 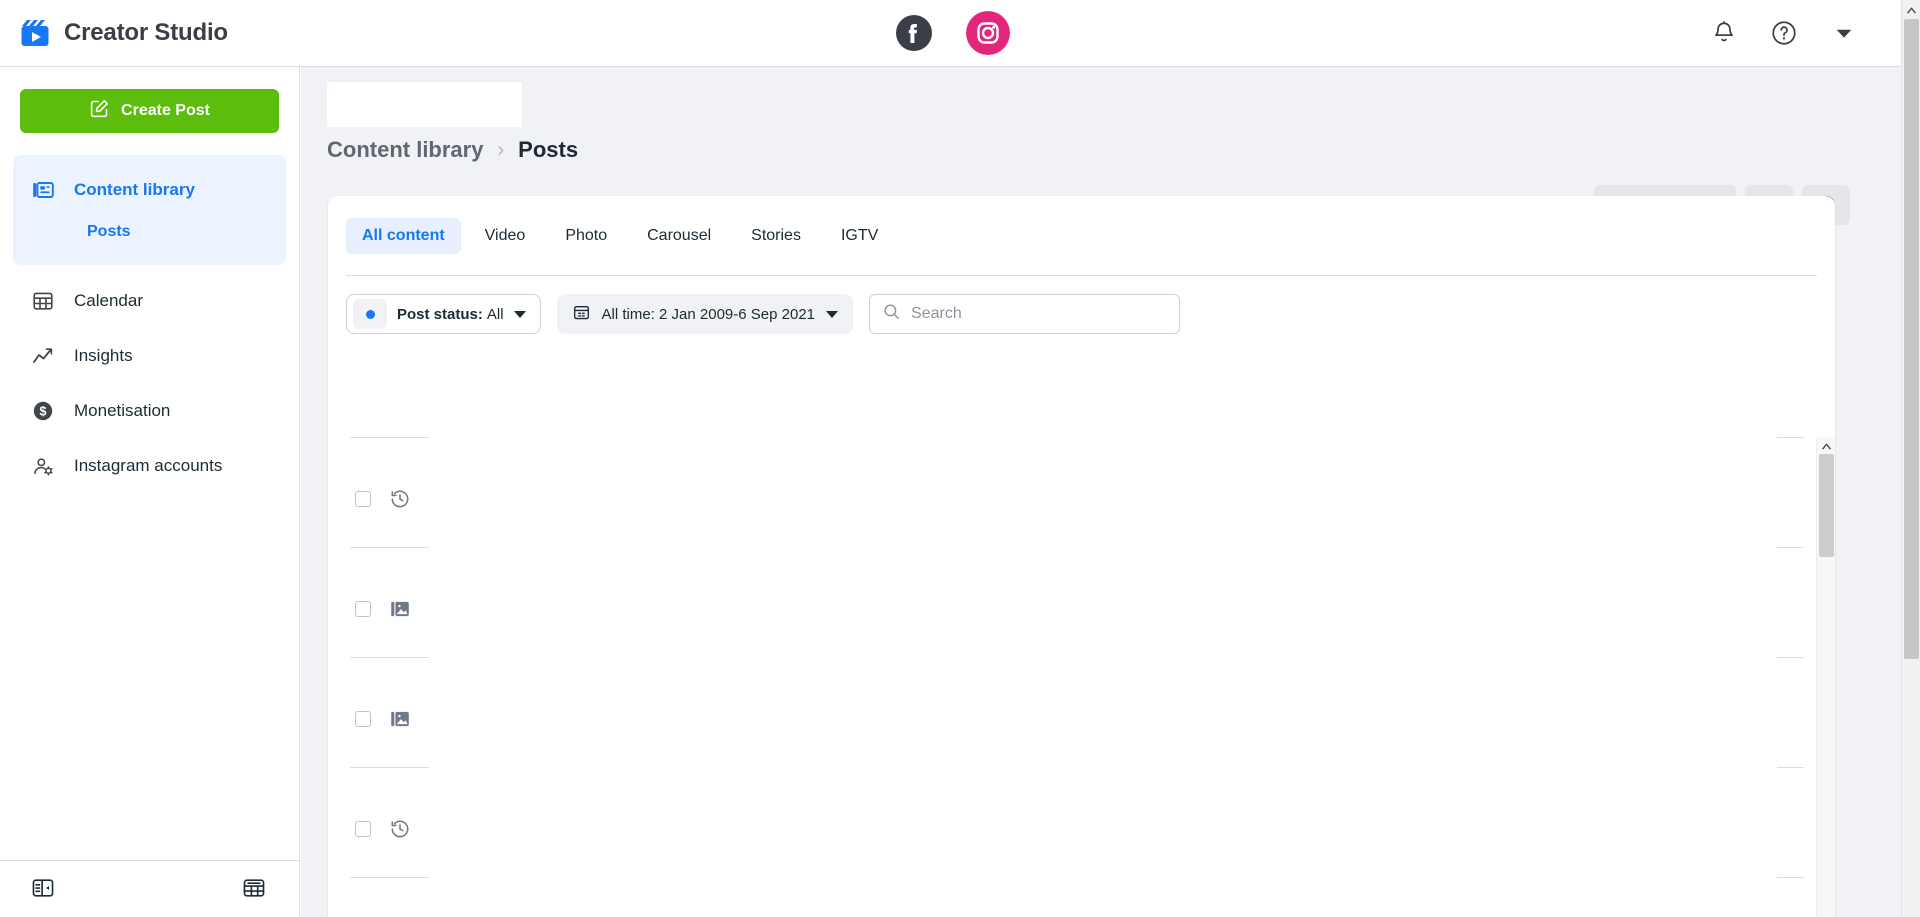 What do you see at coordinates (146, 32) in the screenshot?
I see `app-title: Creator Studio` at bounding box center [146, 32].